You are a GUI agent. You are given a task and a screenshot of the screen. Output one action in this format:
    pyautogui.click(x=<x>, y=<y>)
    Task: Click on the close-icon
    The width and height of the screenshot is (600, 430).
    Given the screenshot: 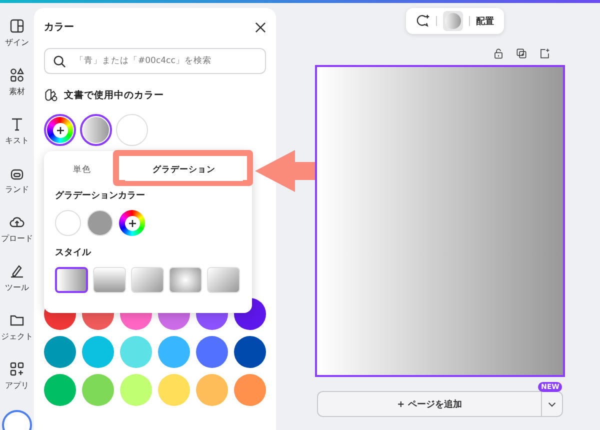 What is the action you would take?
    pyautogui.click(x=260, y=27)
    